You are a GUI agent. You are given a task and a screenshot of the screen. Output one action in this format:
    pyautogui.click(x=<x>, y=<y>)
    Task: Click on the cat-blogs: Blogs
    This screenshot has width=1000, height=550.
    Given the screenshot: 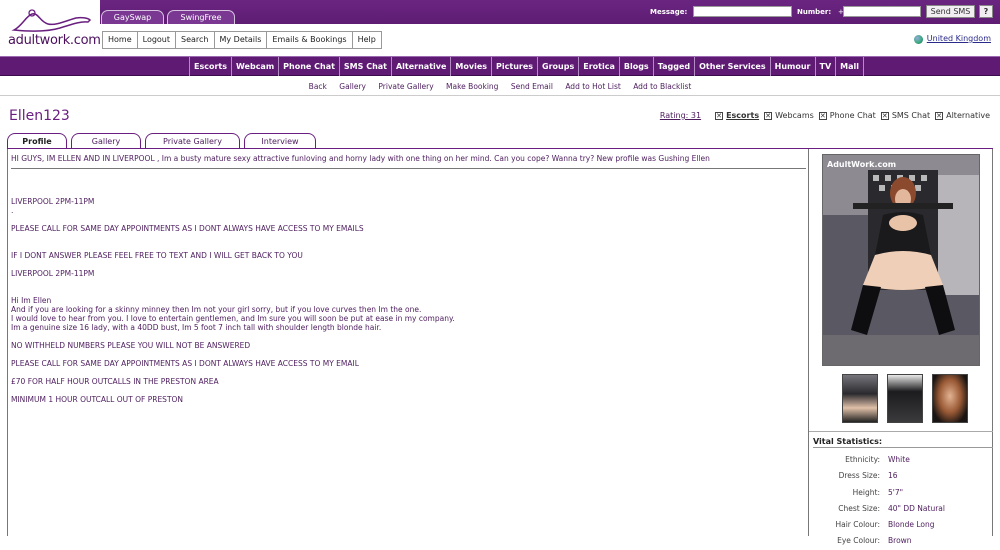 What is the action you would take?
    pyautogui.click(x=637, y=66)
    